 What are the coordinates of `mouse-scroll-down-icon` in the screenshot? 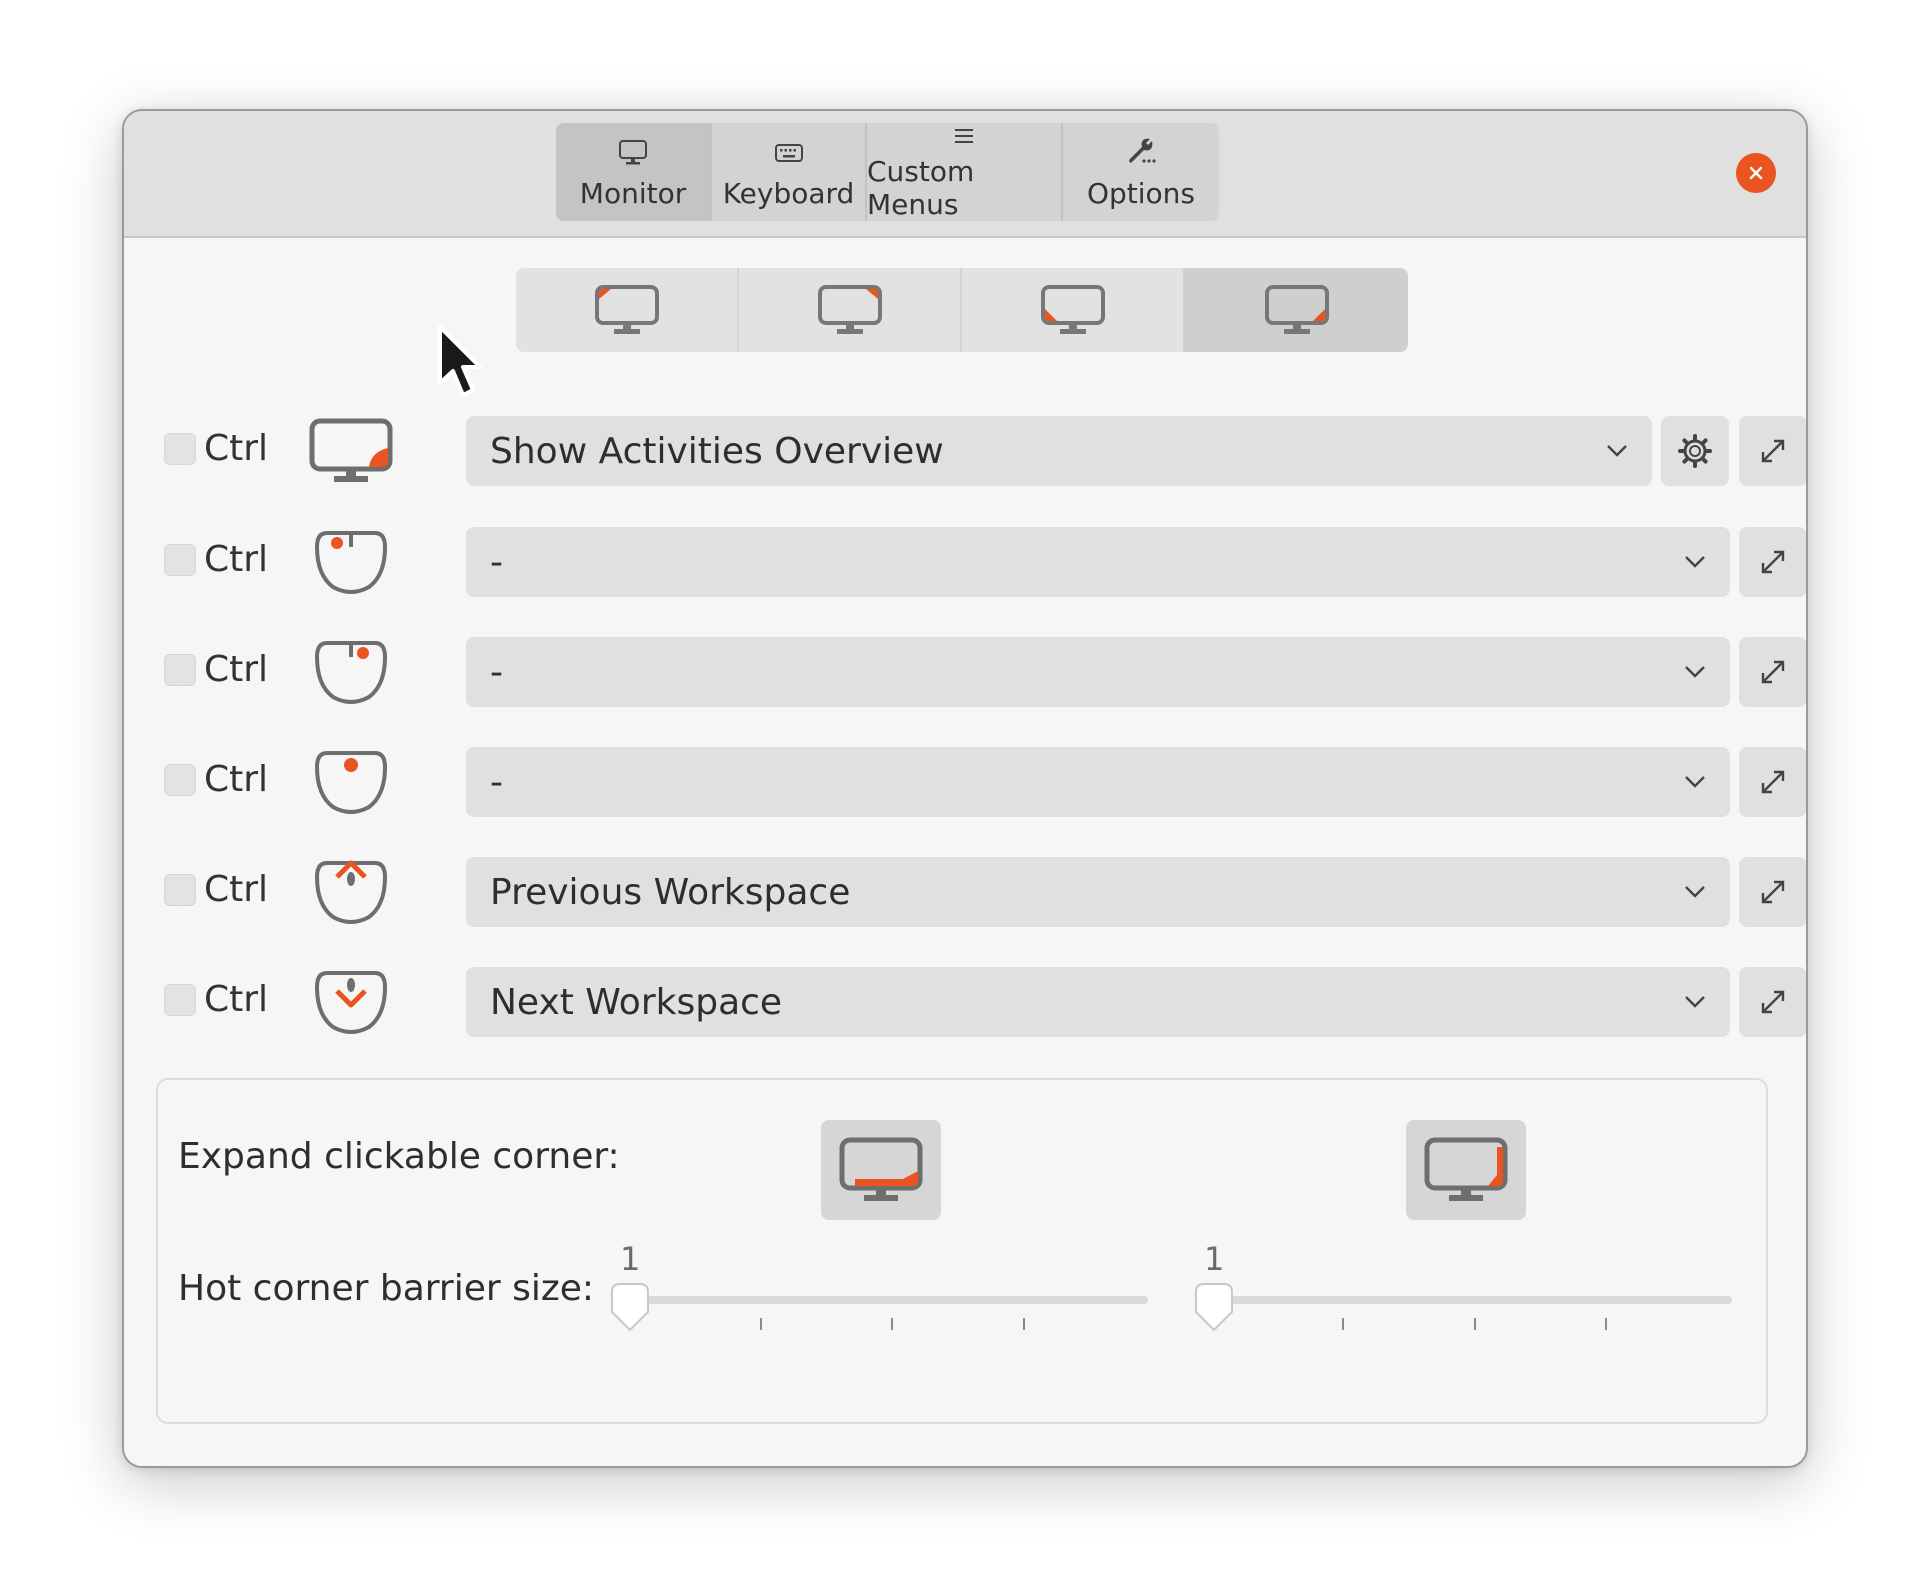 It's located at (351, 1002).